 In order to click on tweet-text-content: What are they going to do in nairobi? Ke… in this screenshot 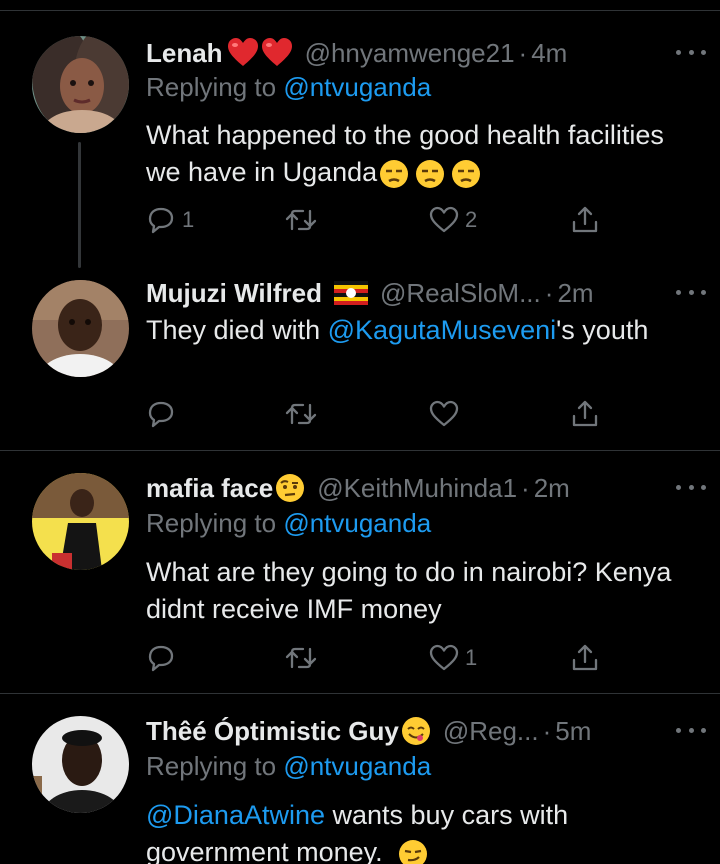, I will do `click(409, 590)`.